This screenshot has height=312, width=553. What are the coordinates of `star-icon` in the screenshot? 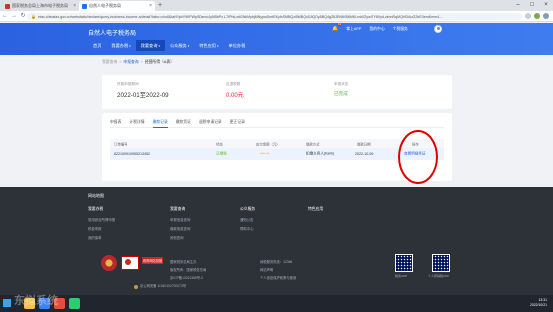 It's located at (528, 16).